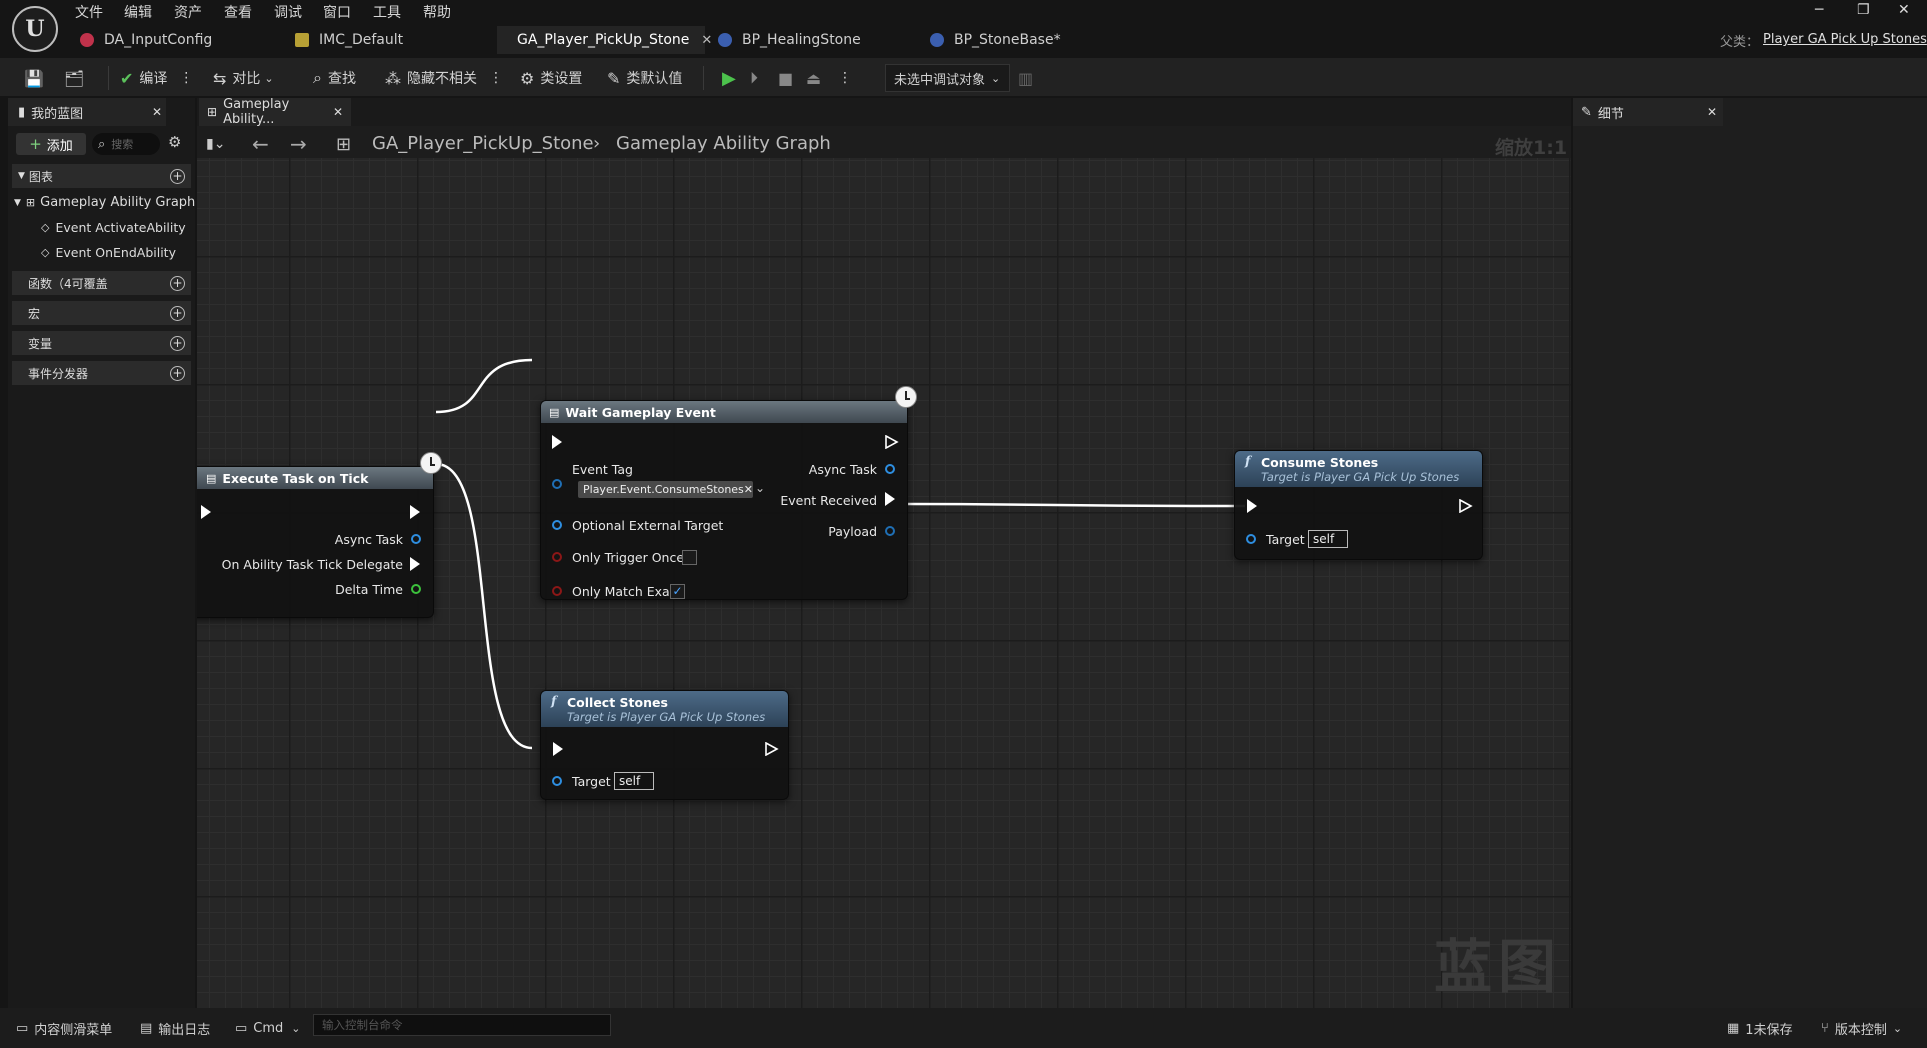 The height and width of the screenshot is (1048, 1927). What do you see at coordinates (1863, 10) in the screenshot?
I see `restore-icon: ❐` at bounding box center [1863, 10].